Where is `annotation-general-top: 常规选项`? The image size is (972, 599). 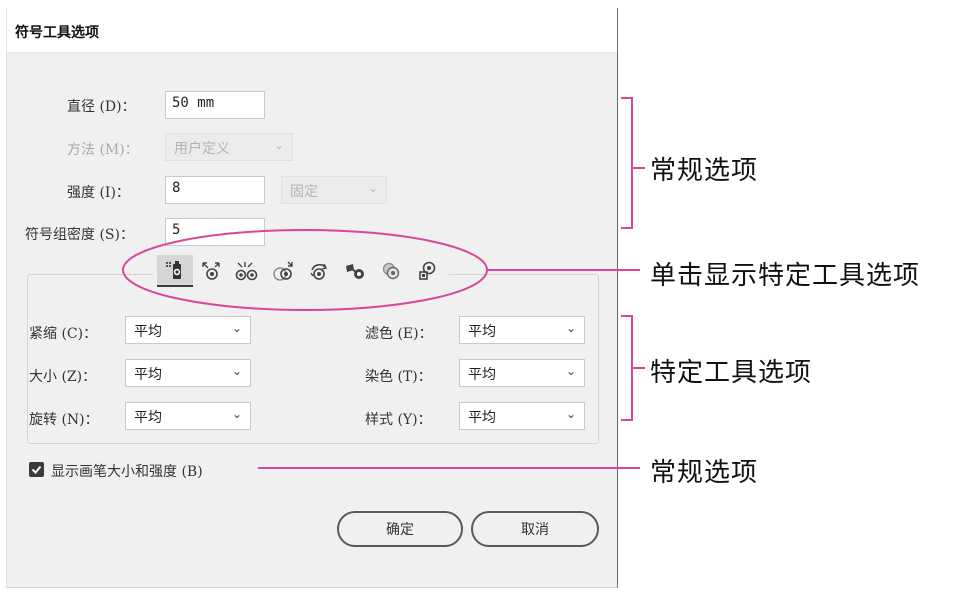 annotation-general-top: 常规选项 is located at coordinates (704, 171).